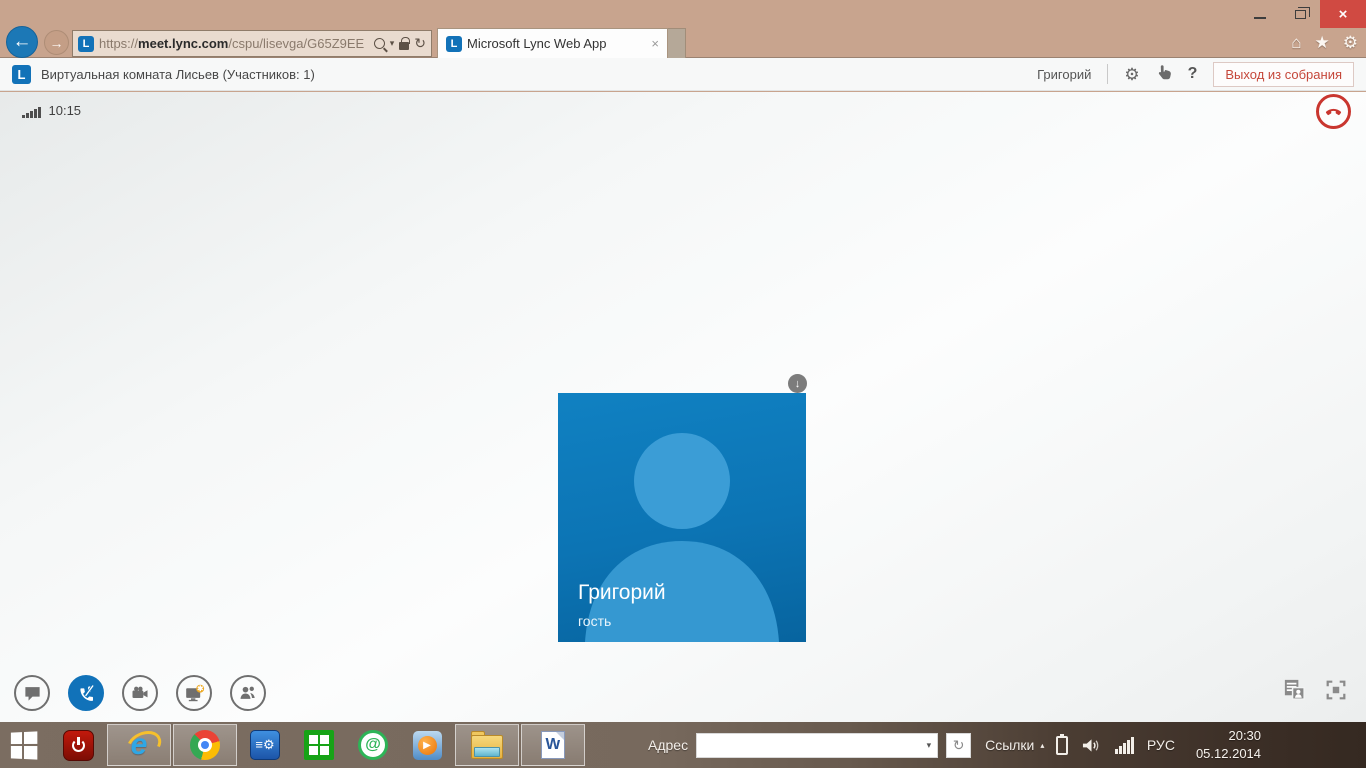 The width and height of the screenshot is (1366, 768). What do you see at coordinates (1260, 14) in the screenshot?
I see `minimize-button` at bounding box center [1260, 14].